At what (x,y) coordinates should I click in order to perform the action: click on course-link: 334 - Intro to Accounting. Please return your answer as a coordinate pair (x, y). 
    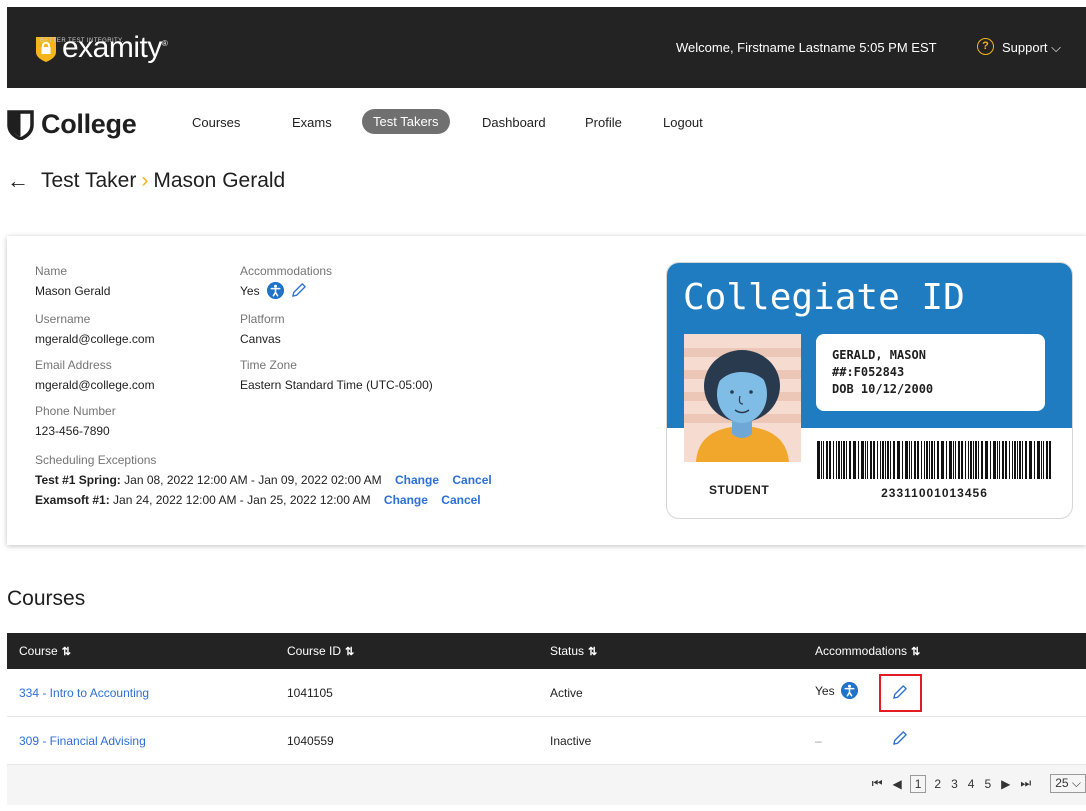
    Looking at the image, I should click on (84, 693).